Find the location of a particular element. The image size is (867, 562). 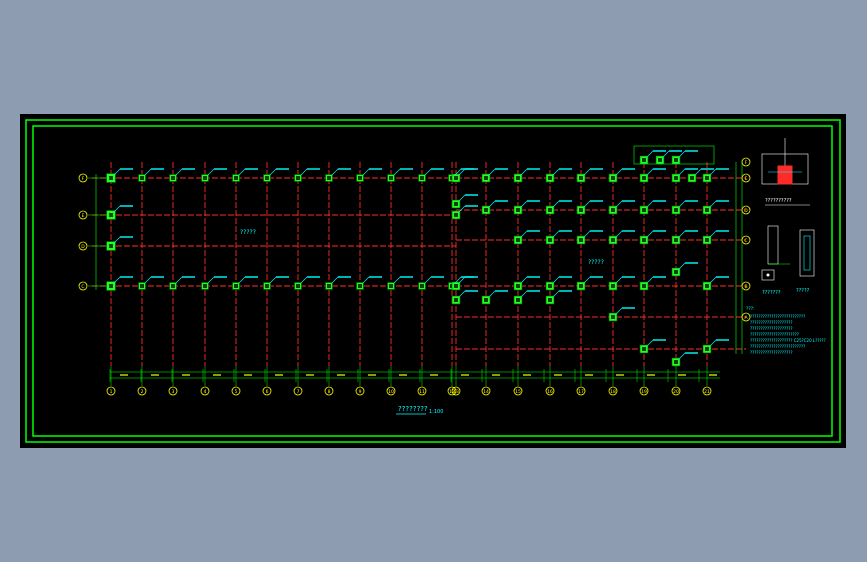

detail-pier is located at coordinates (785, 175).